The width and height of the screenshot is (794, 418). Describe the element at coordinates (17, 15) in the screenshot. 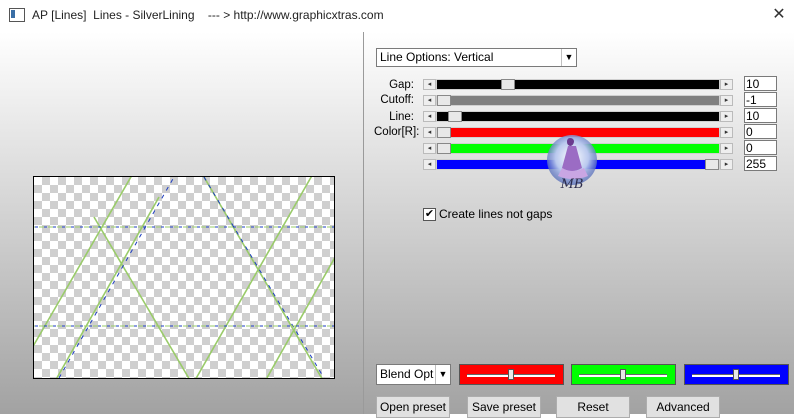

I see `app-window-icon` at that location.